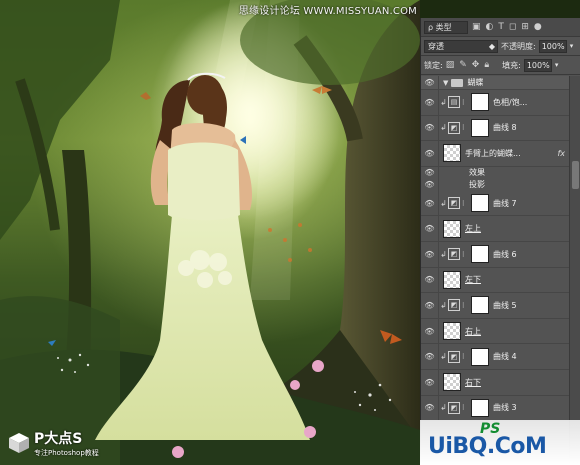  What do you see at coordinates (507, 27) in the screenshot?
I see `filter-icons: ▣ ◐ T ◻ ⊞ ●` at bounding box center [507, 27].